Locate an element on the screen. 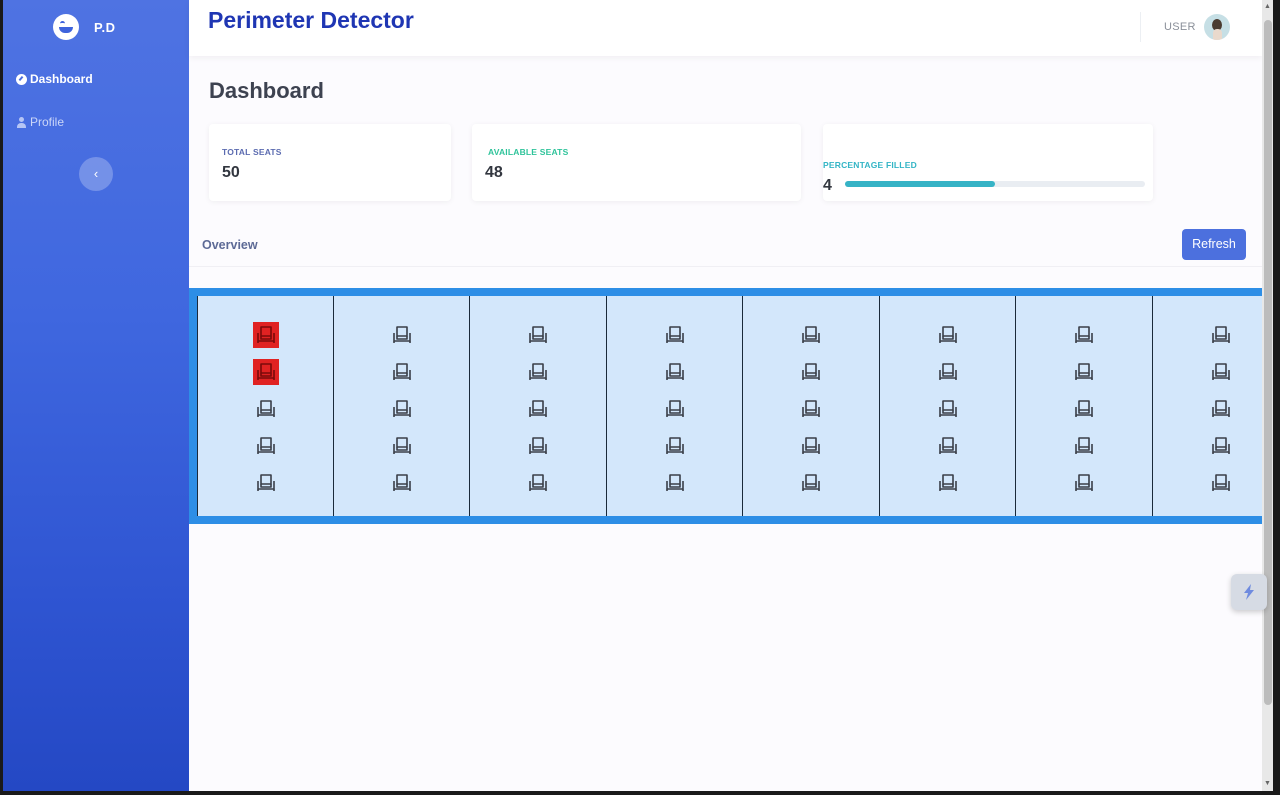  stat-label: PERCENTAGE FILLED is located at coordinates (870, 165).